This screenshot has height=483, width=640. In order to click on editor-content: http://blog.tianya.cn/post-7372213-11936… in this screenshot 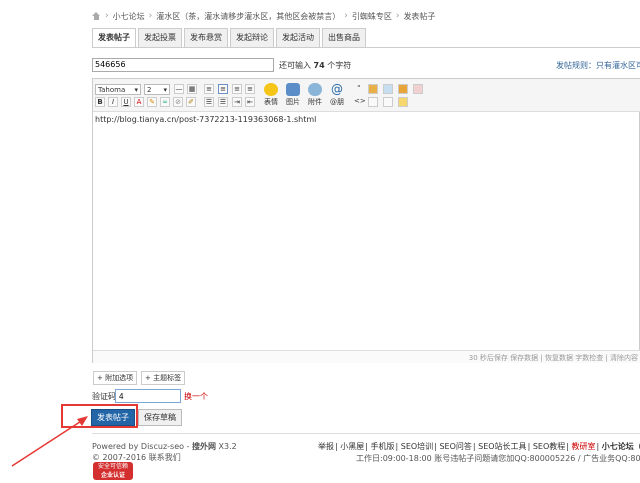, I will do `click(205, 119)`.